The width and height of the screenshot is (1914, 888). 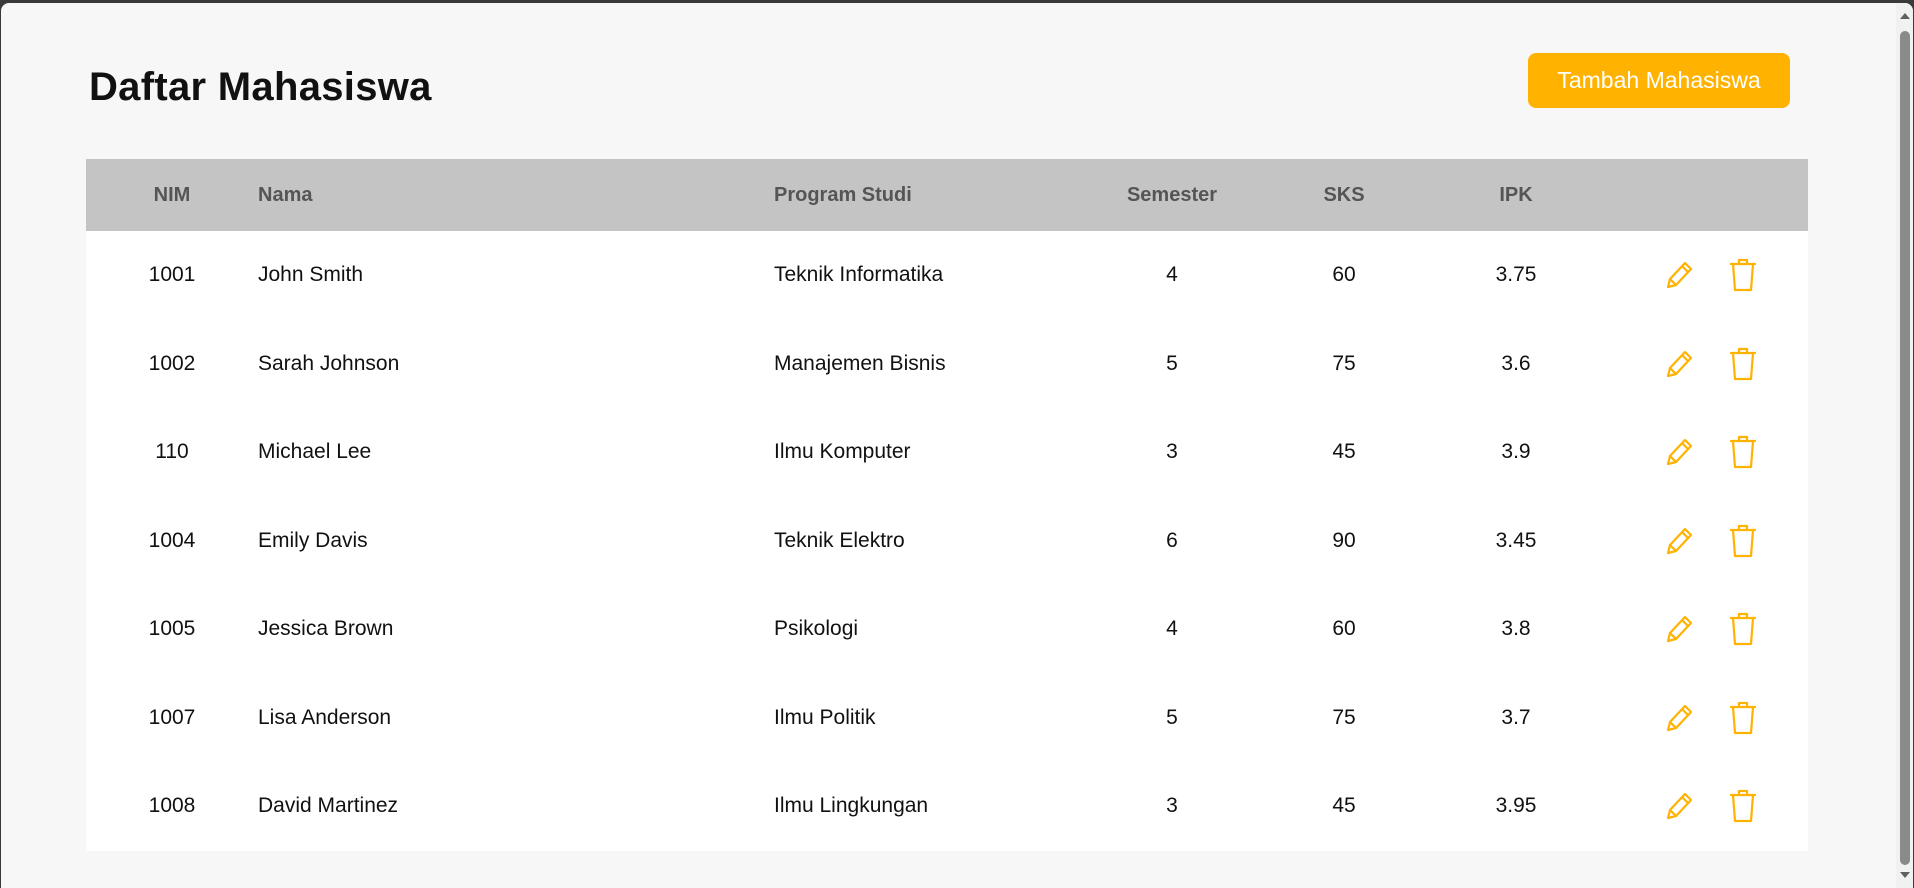 What do you see at coordinates (1516, 806) in the screenshot?
I see `cell-ipk: 3.95` at bounding box center [1516, 806].